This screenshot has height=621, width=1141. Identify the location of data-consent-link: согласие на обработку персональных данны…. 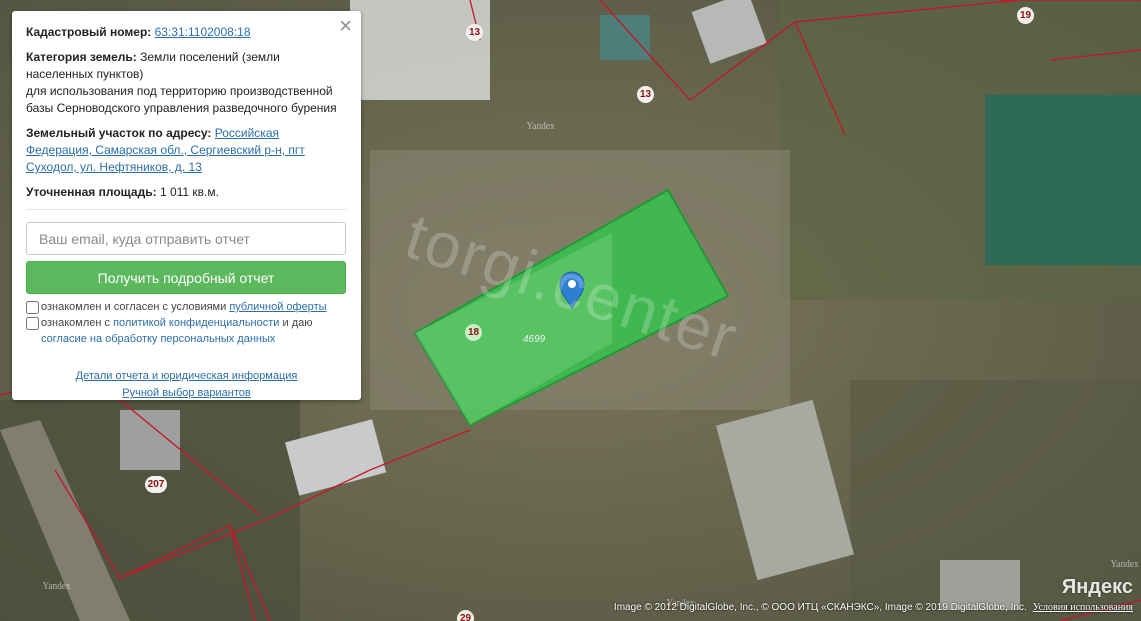
(158, 339).